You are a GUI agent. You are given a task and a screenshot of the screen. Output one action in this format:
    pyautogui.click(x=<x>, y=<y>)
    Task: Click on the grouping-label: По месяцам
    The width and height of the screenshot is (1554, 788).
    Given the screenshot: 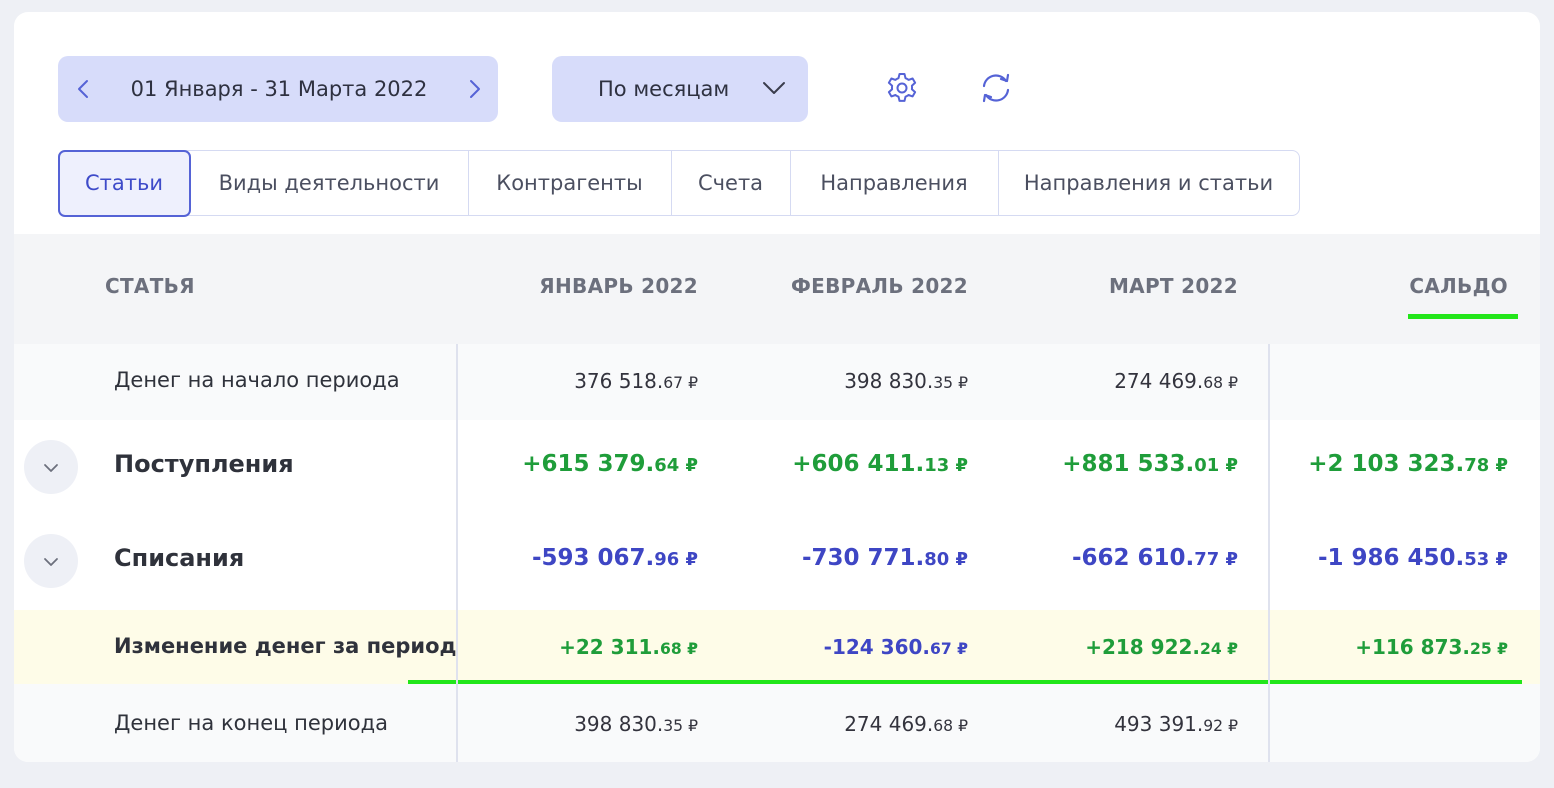 What is the action you would take?
    pyautogui.click(x=664, y=89)
    